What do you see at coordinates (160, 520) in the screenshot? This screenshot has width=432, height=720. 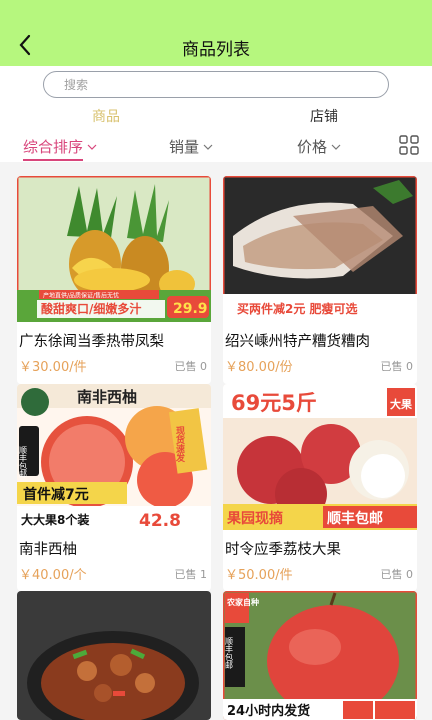 I see `image-bundle-price: 42.8` at bounding box center [160, 520].